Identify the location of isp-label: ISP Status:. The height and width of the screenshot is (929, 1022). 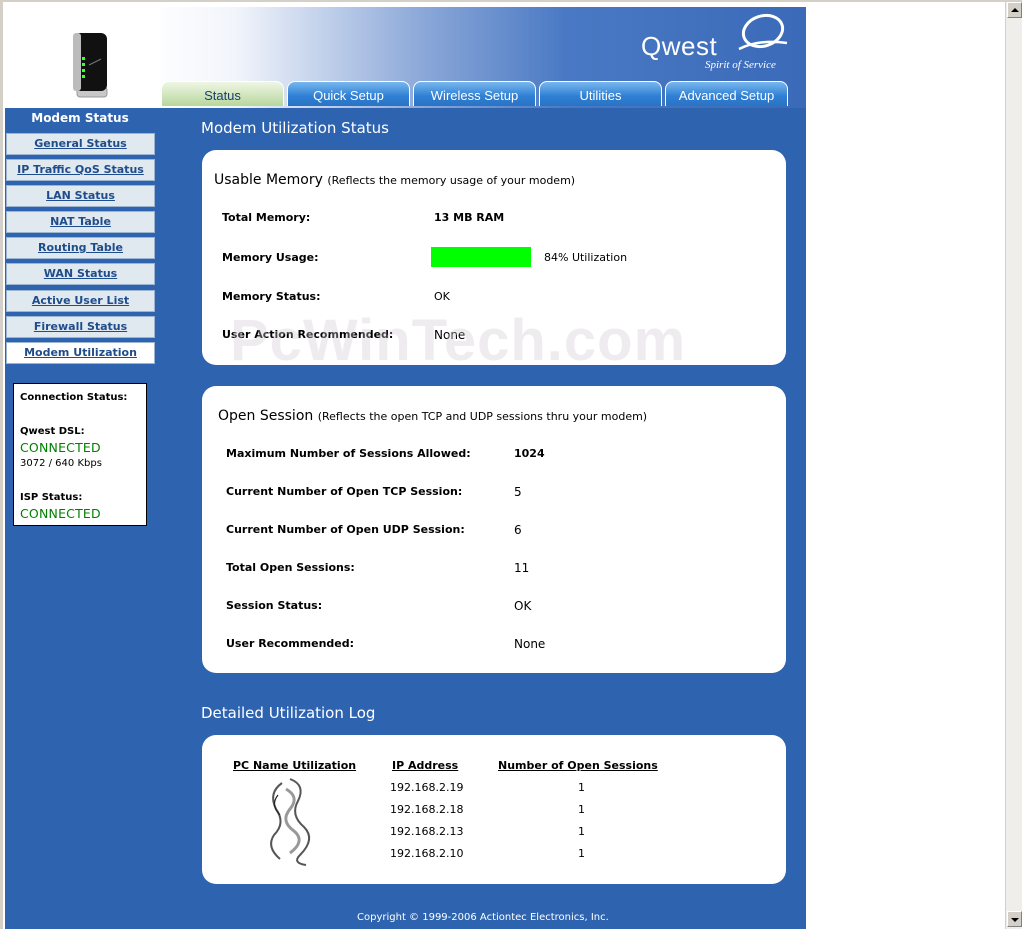
(51, 497).